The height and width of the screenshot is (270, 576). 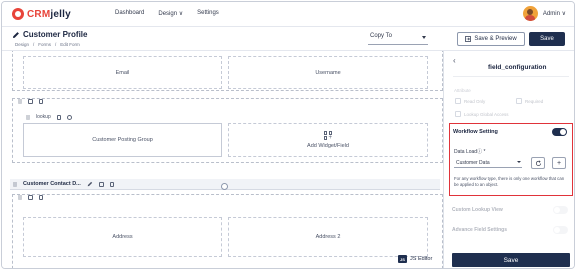 I want to click on custom-lookup-view-toggle, so click(x=560, y=210).